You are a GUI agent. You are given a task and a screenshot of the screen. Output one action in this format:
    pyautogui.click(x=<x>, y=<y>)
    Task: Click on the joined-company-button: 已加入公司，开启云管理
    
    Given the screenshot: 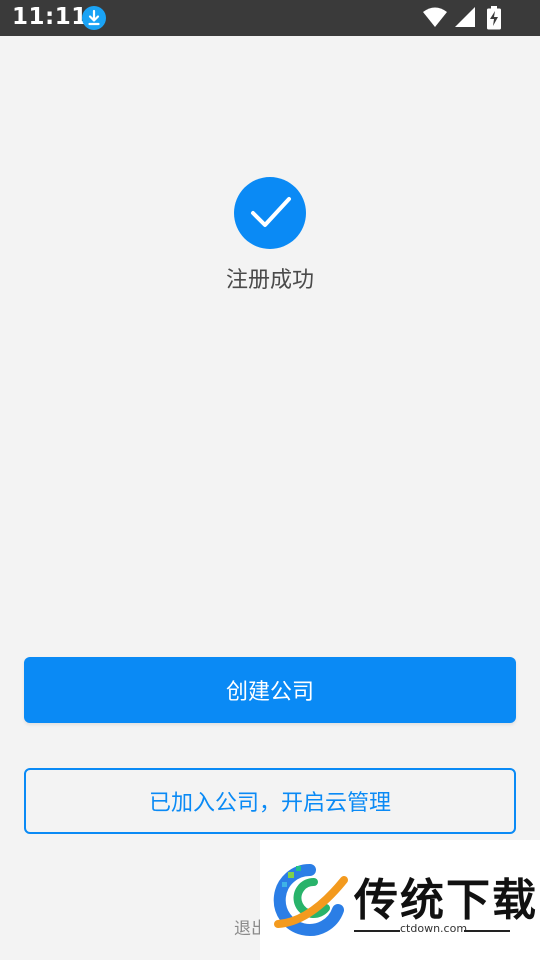 What is the action you would take?
    pyautogui.click(x=270, y=801)
    